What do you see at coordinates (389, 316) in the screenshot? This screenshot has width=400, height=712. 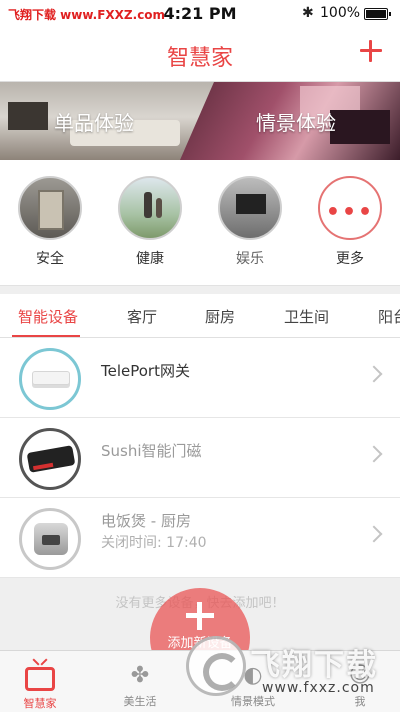 I see `tab-balcony: 阳台` at bounding box center [389, 316].